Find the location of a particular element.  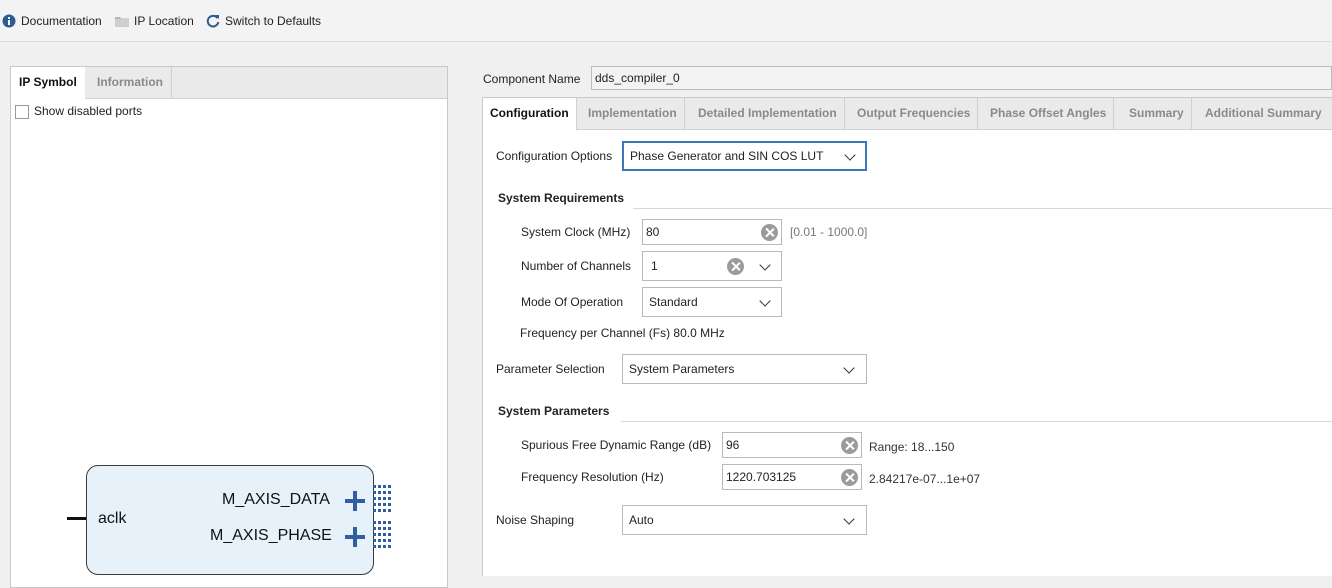

frequency-per-channel-text: Frequency per Channel (Fs) 80.0 MHz is located at coordinates (622, 333).